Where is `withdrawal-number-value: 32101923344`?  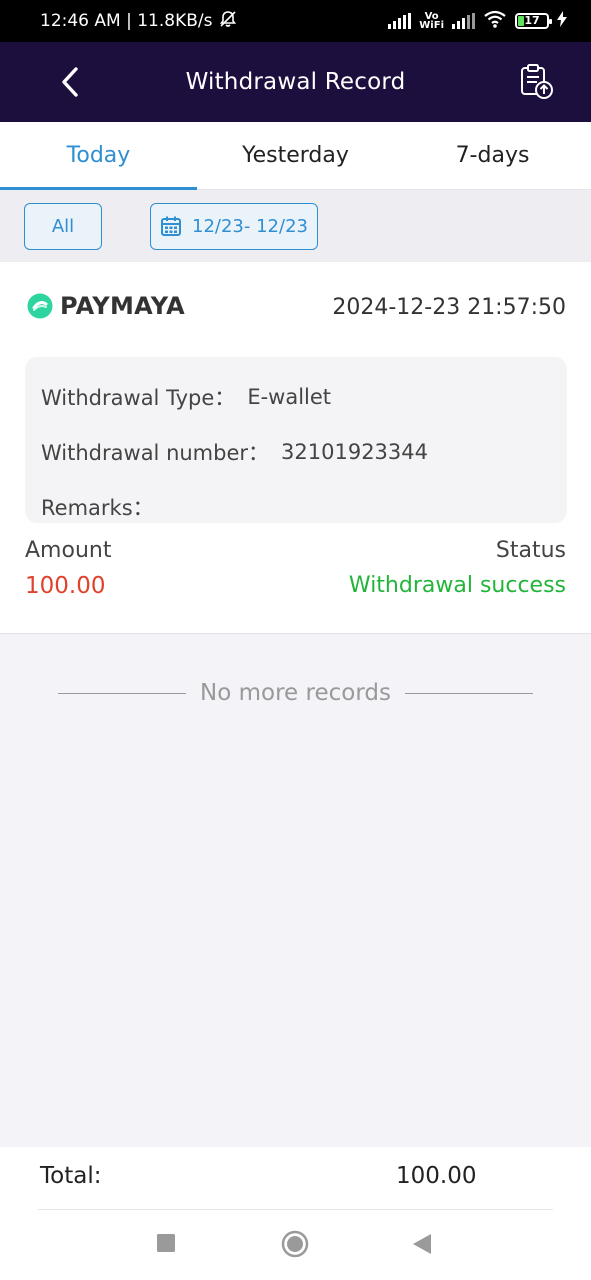
withdrawal-number-value: 32101923344 is located at coordinates (355, 451).